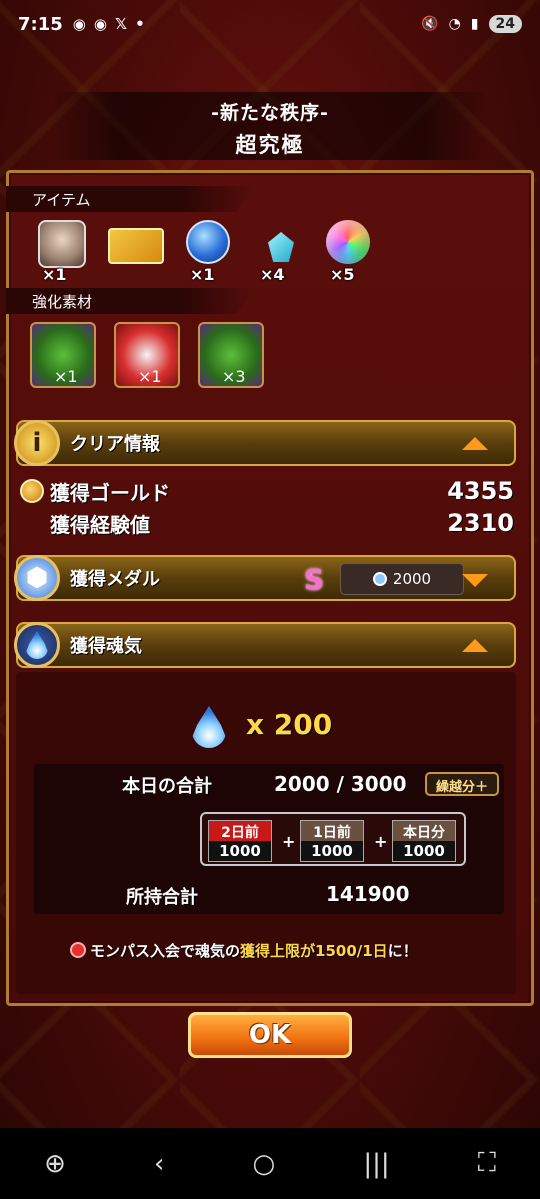 The image size is (540, 1199). Describe the element at coordinates (270, 126) in the screenshot. I see `quest-header: -新たな秩序- 超究極` at that location.